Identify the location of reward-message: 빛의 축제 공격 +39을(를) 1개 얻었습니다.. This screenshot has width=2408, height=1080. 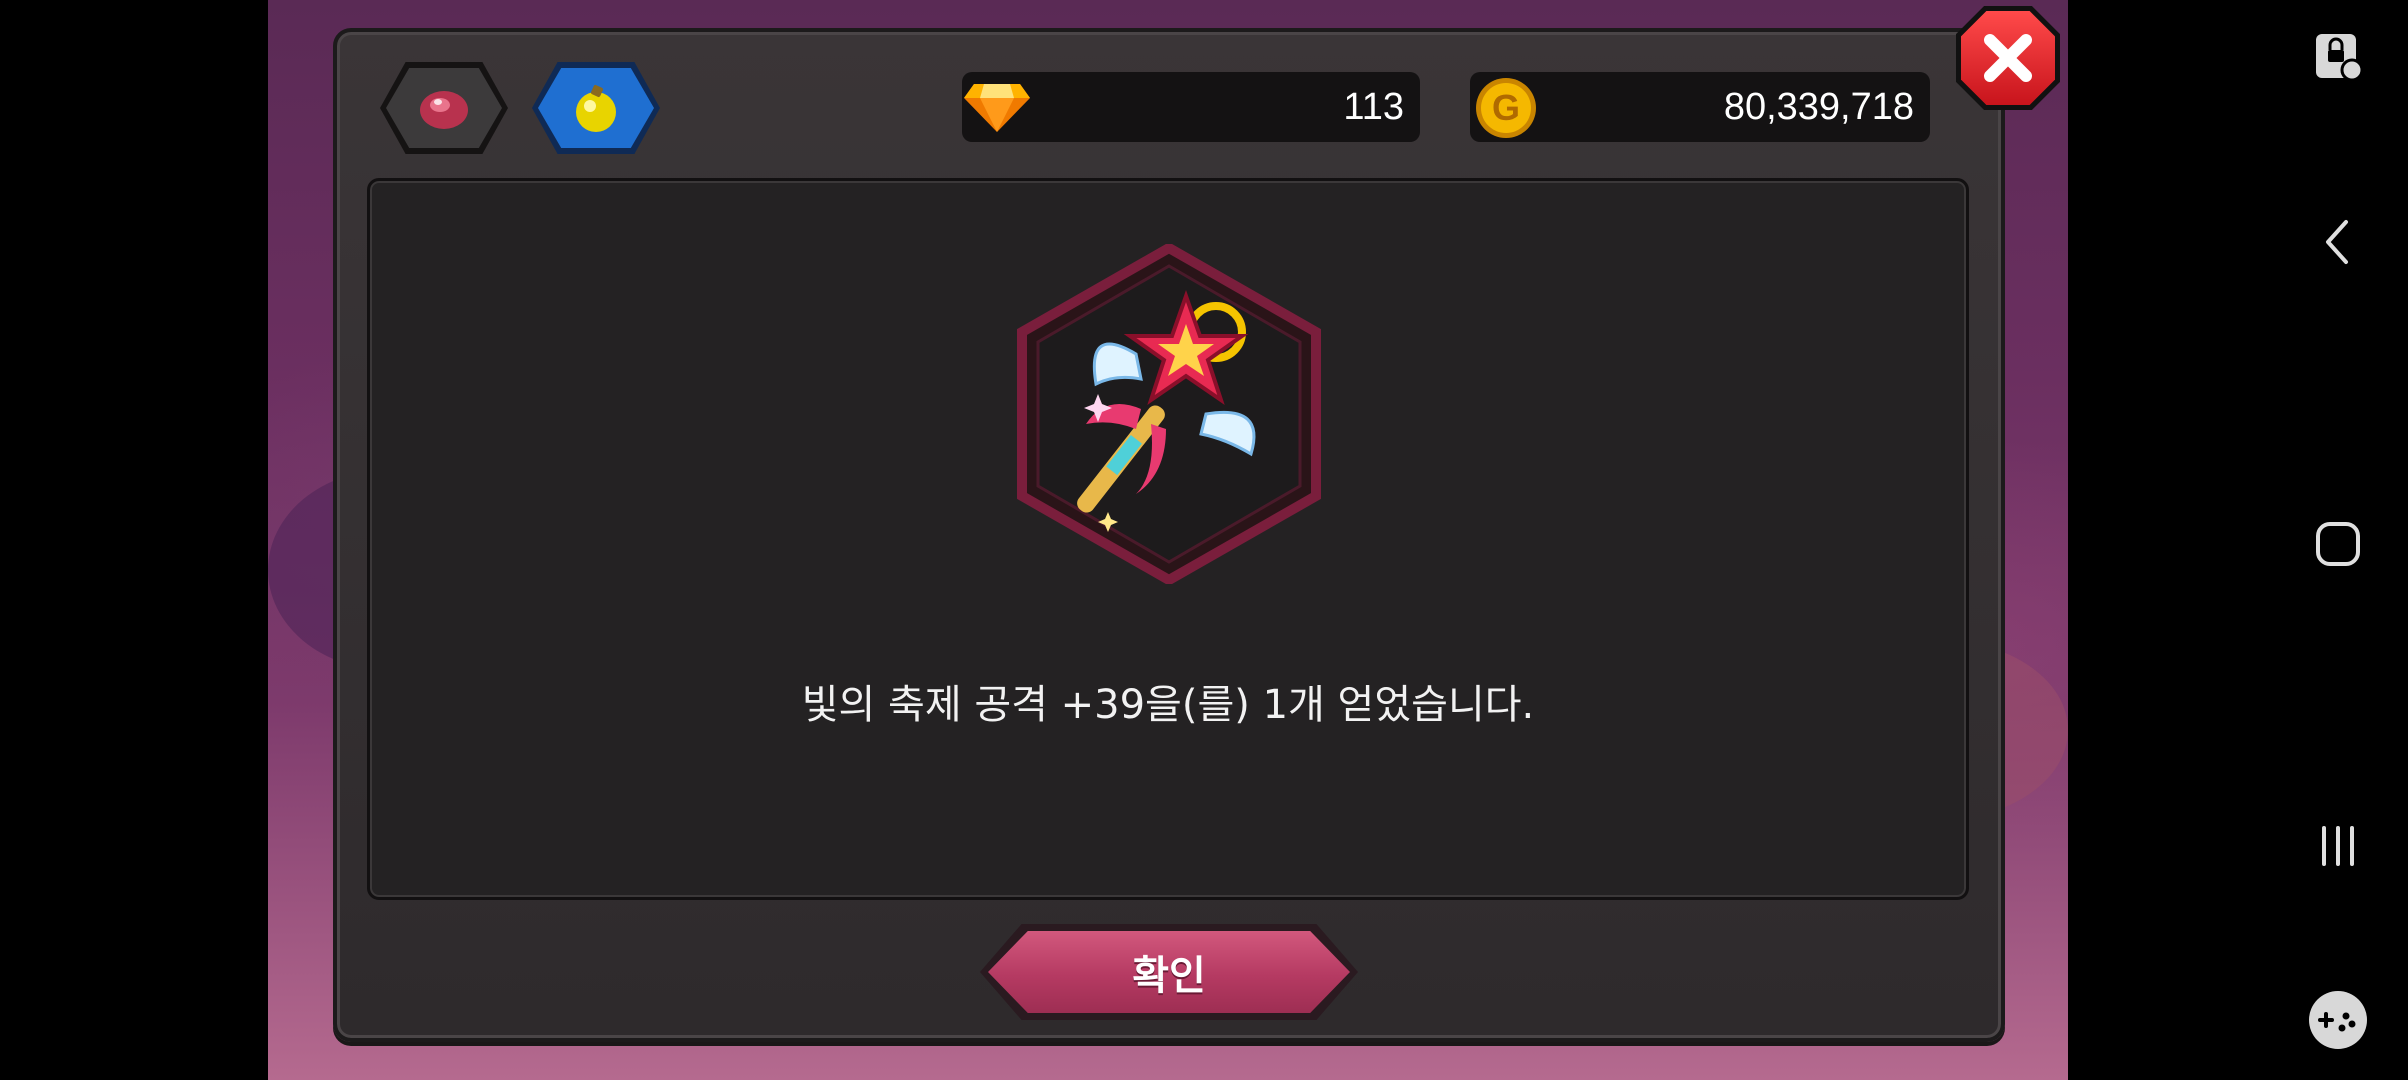
(1168, 705).